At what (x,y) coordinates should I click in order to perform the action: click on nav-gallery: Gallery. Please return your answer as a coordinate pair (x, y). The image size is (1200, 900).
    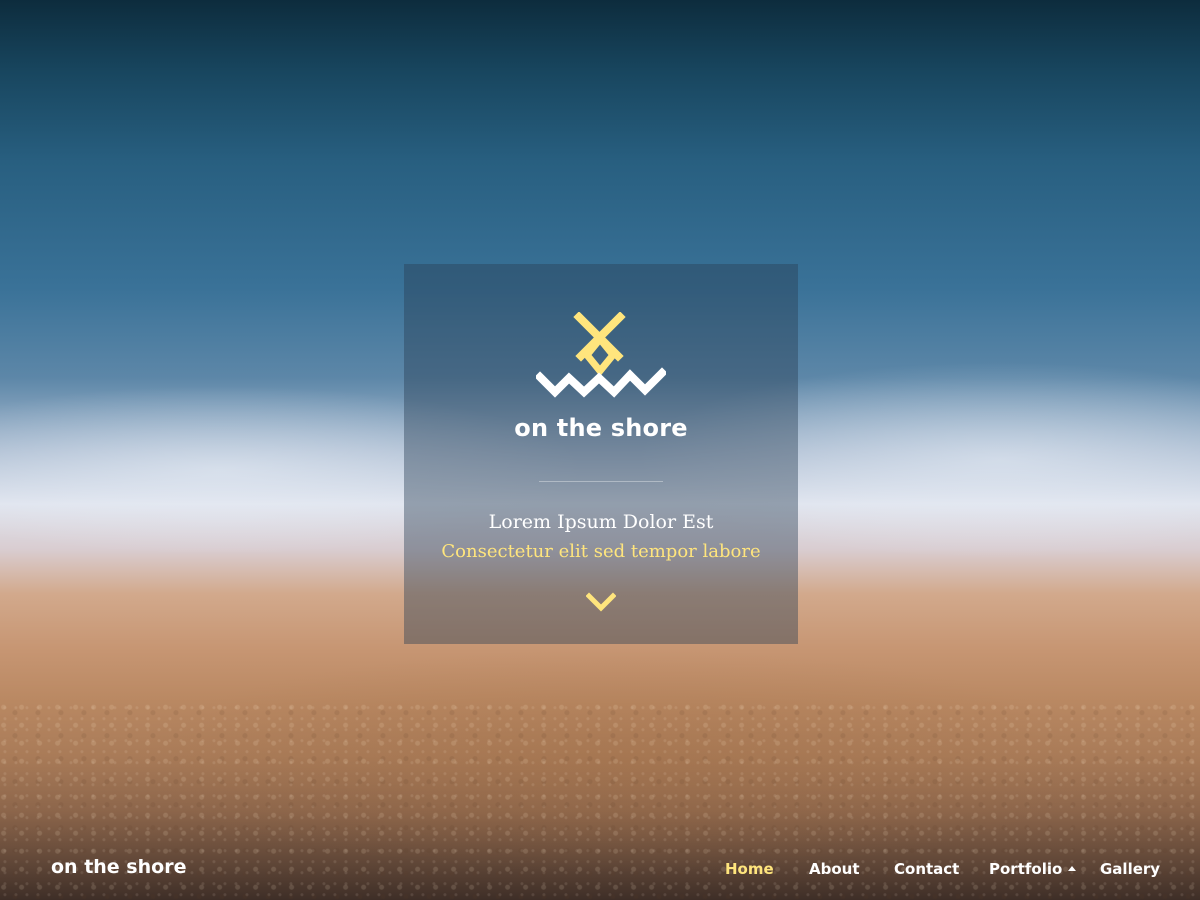
    Looking at the image, I should click on (1130, 869).